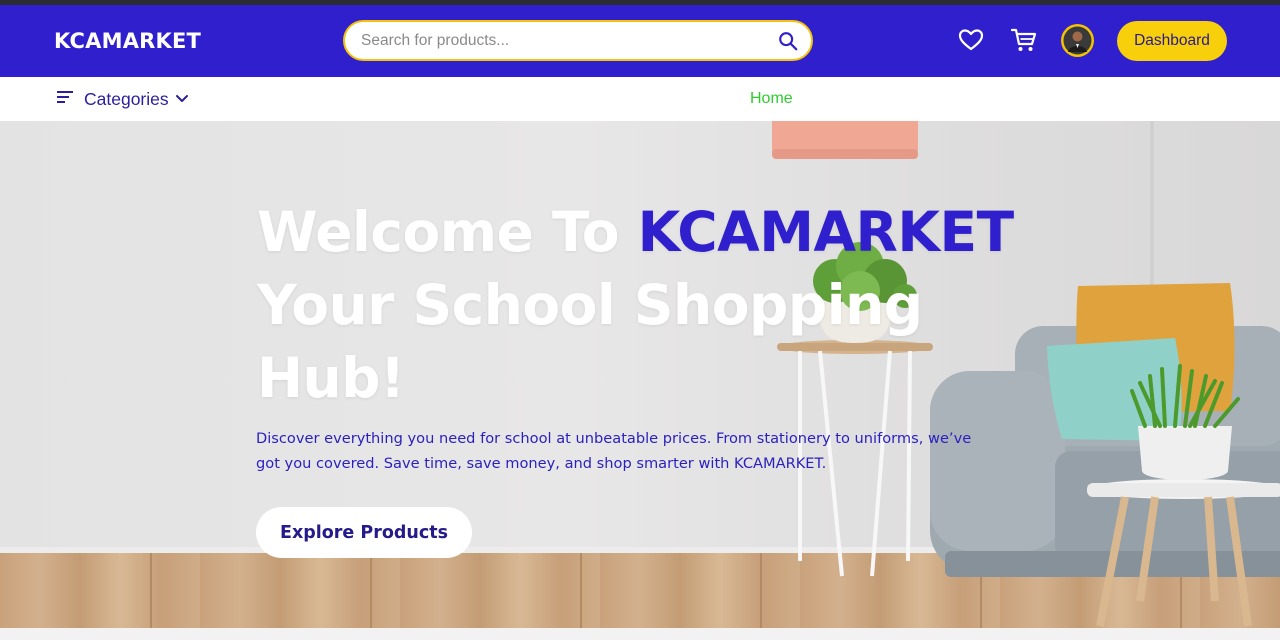 This screenshot has width=1280, height=640. What do you see at coordinates (825, 232) in the screenshot?
I see `hero-title-brand: KCAMARKET` at bounding box center [825, 232].